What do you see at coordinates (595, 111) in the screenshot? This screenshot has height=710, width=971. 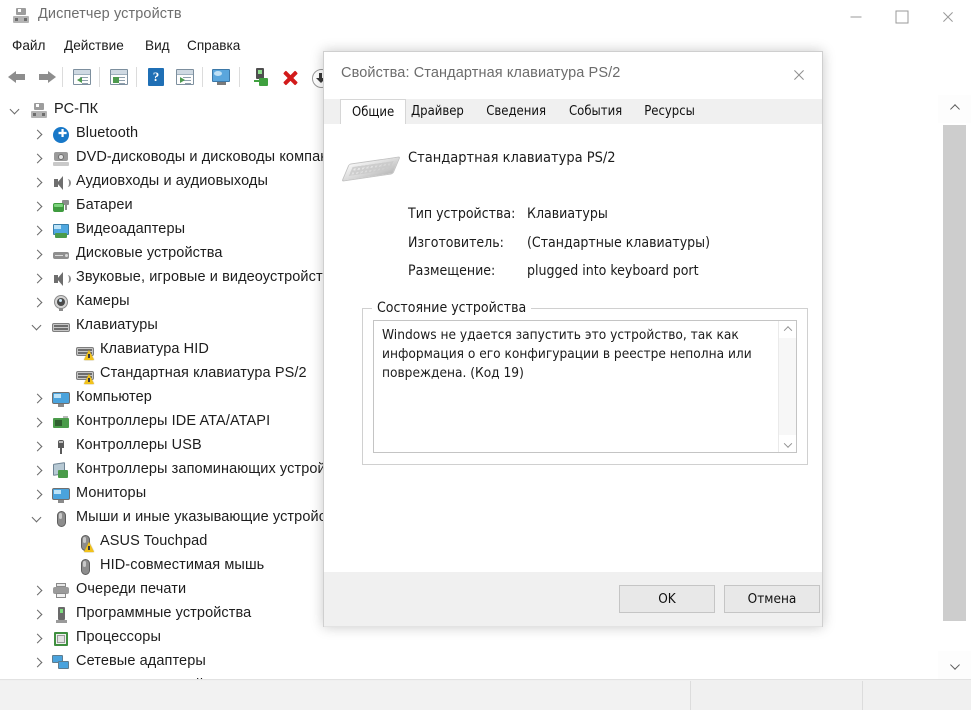 I see `tab-3: События` at bounding box center [595, 111].